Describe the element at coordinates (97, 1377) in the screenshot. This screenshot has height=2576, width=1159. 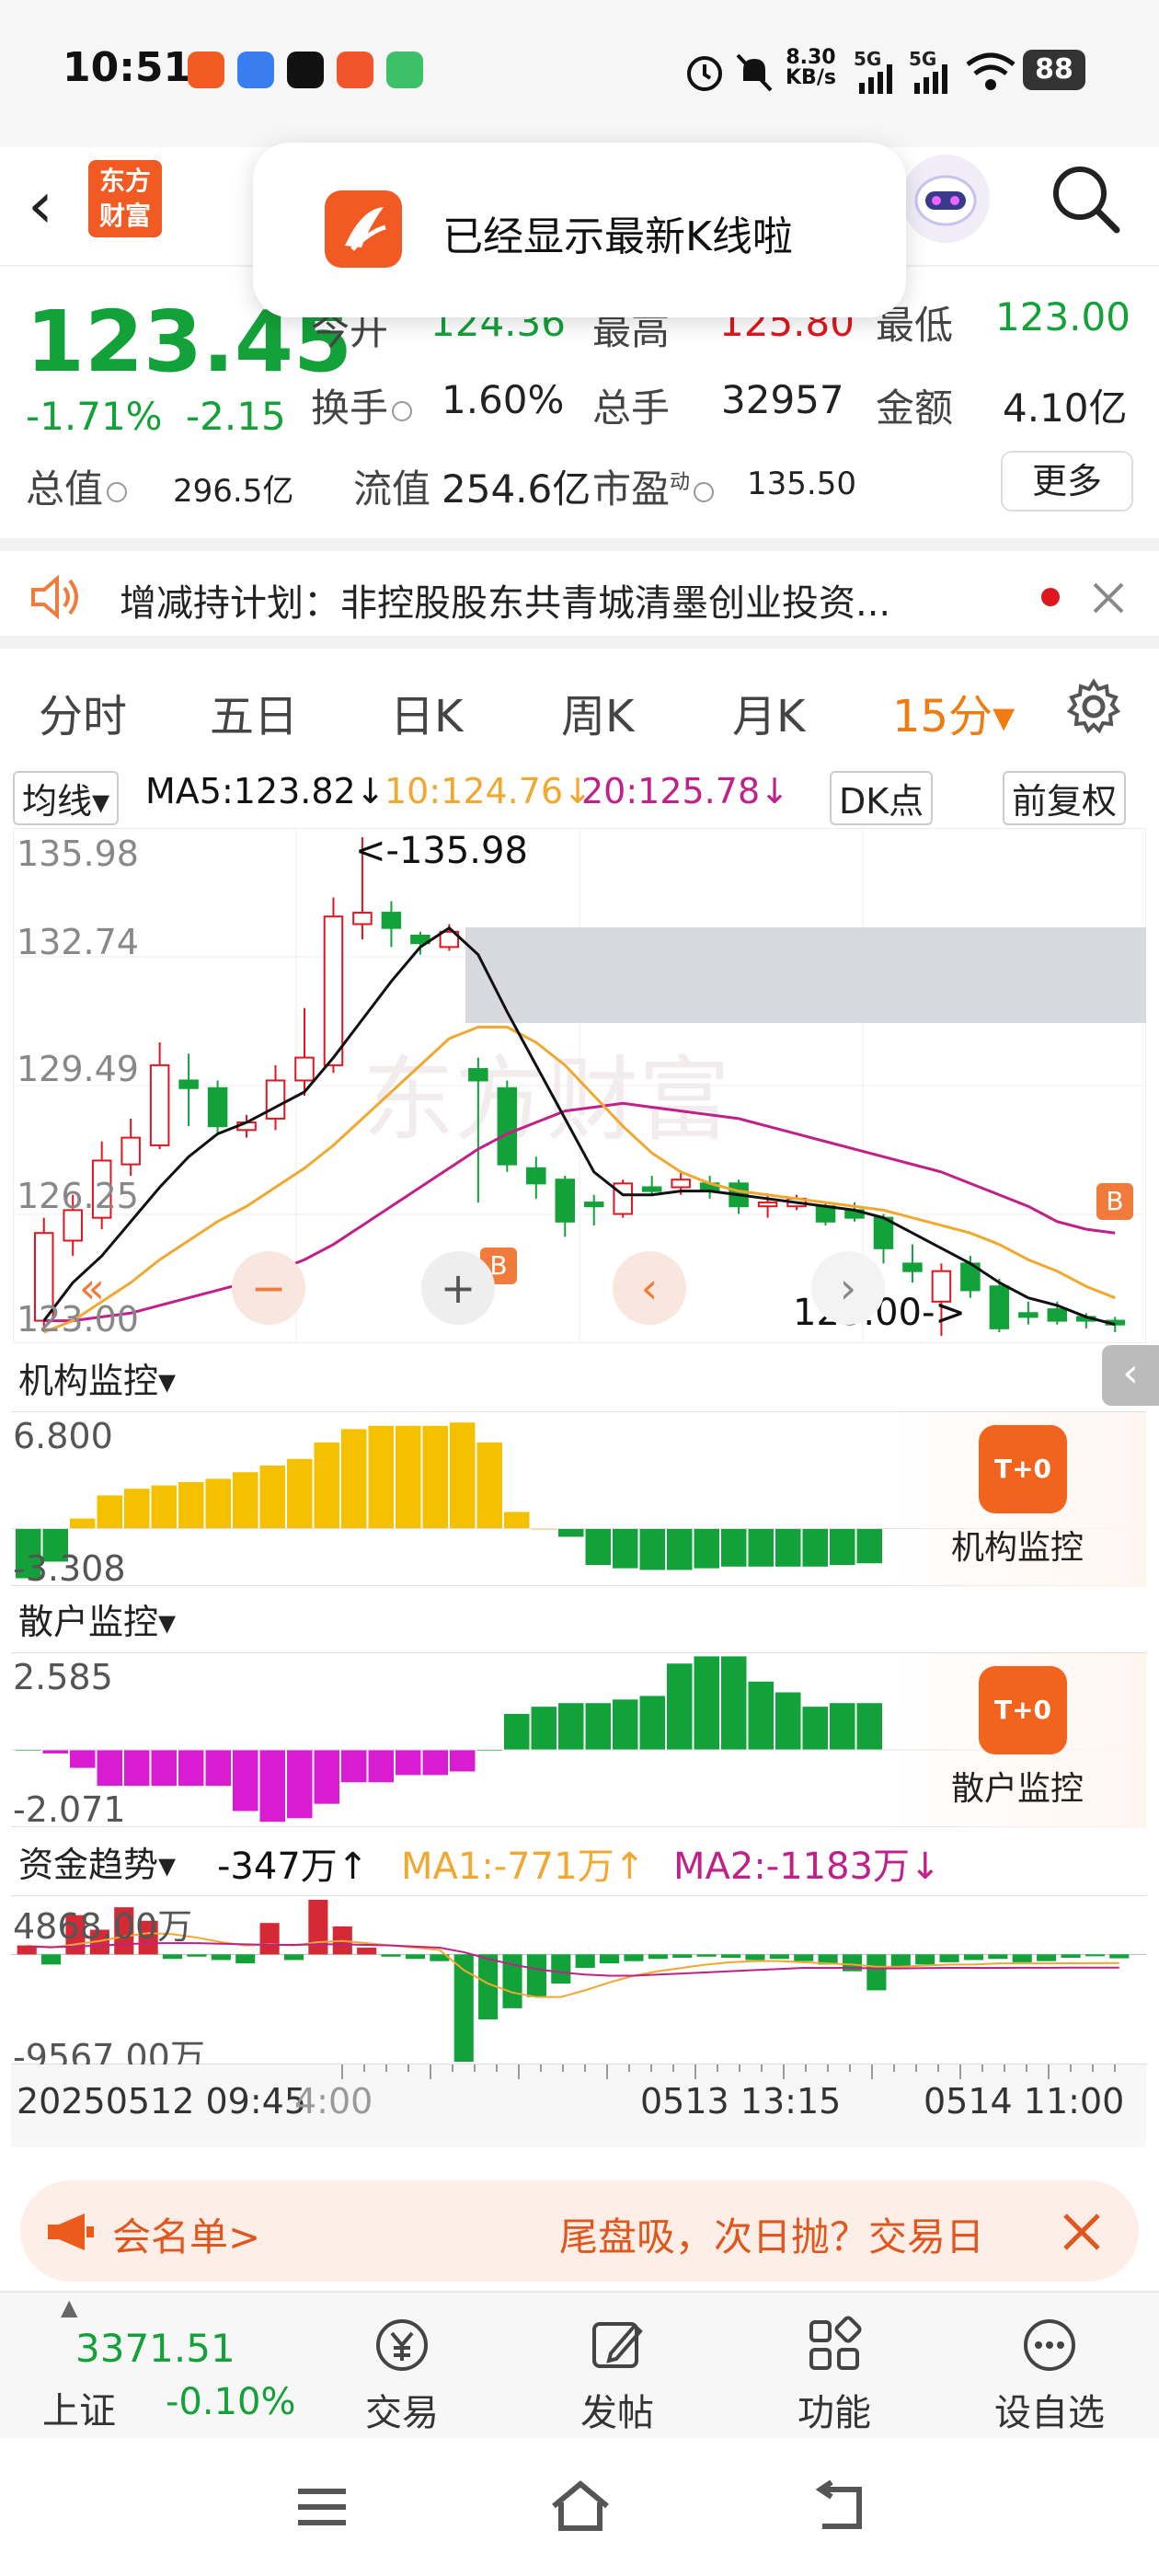
I see `institution-monitor-selector: 机构监控▾` at that location.